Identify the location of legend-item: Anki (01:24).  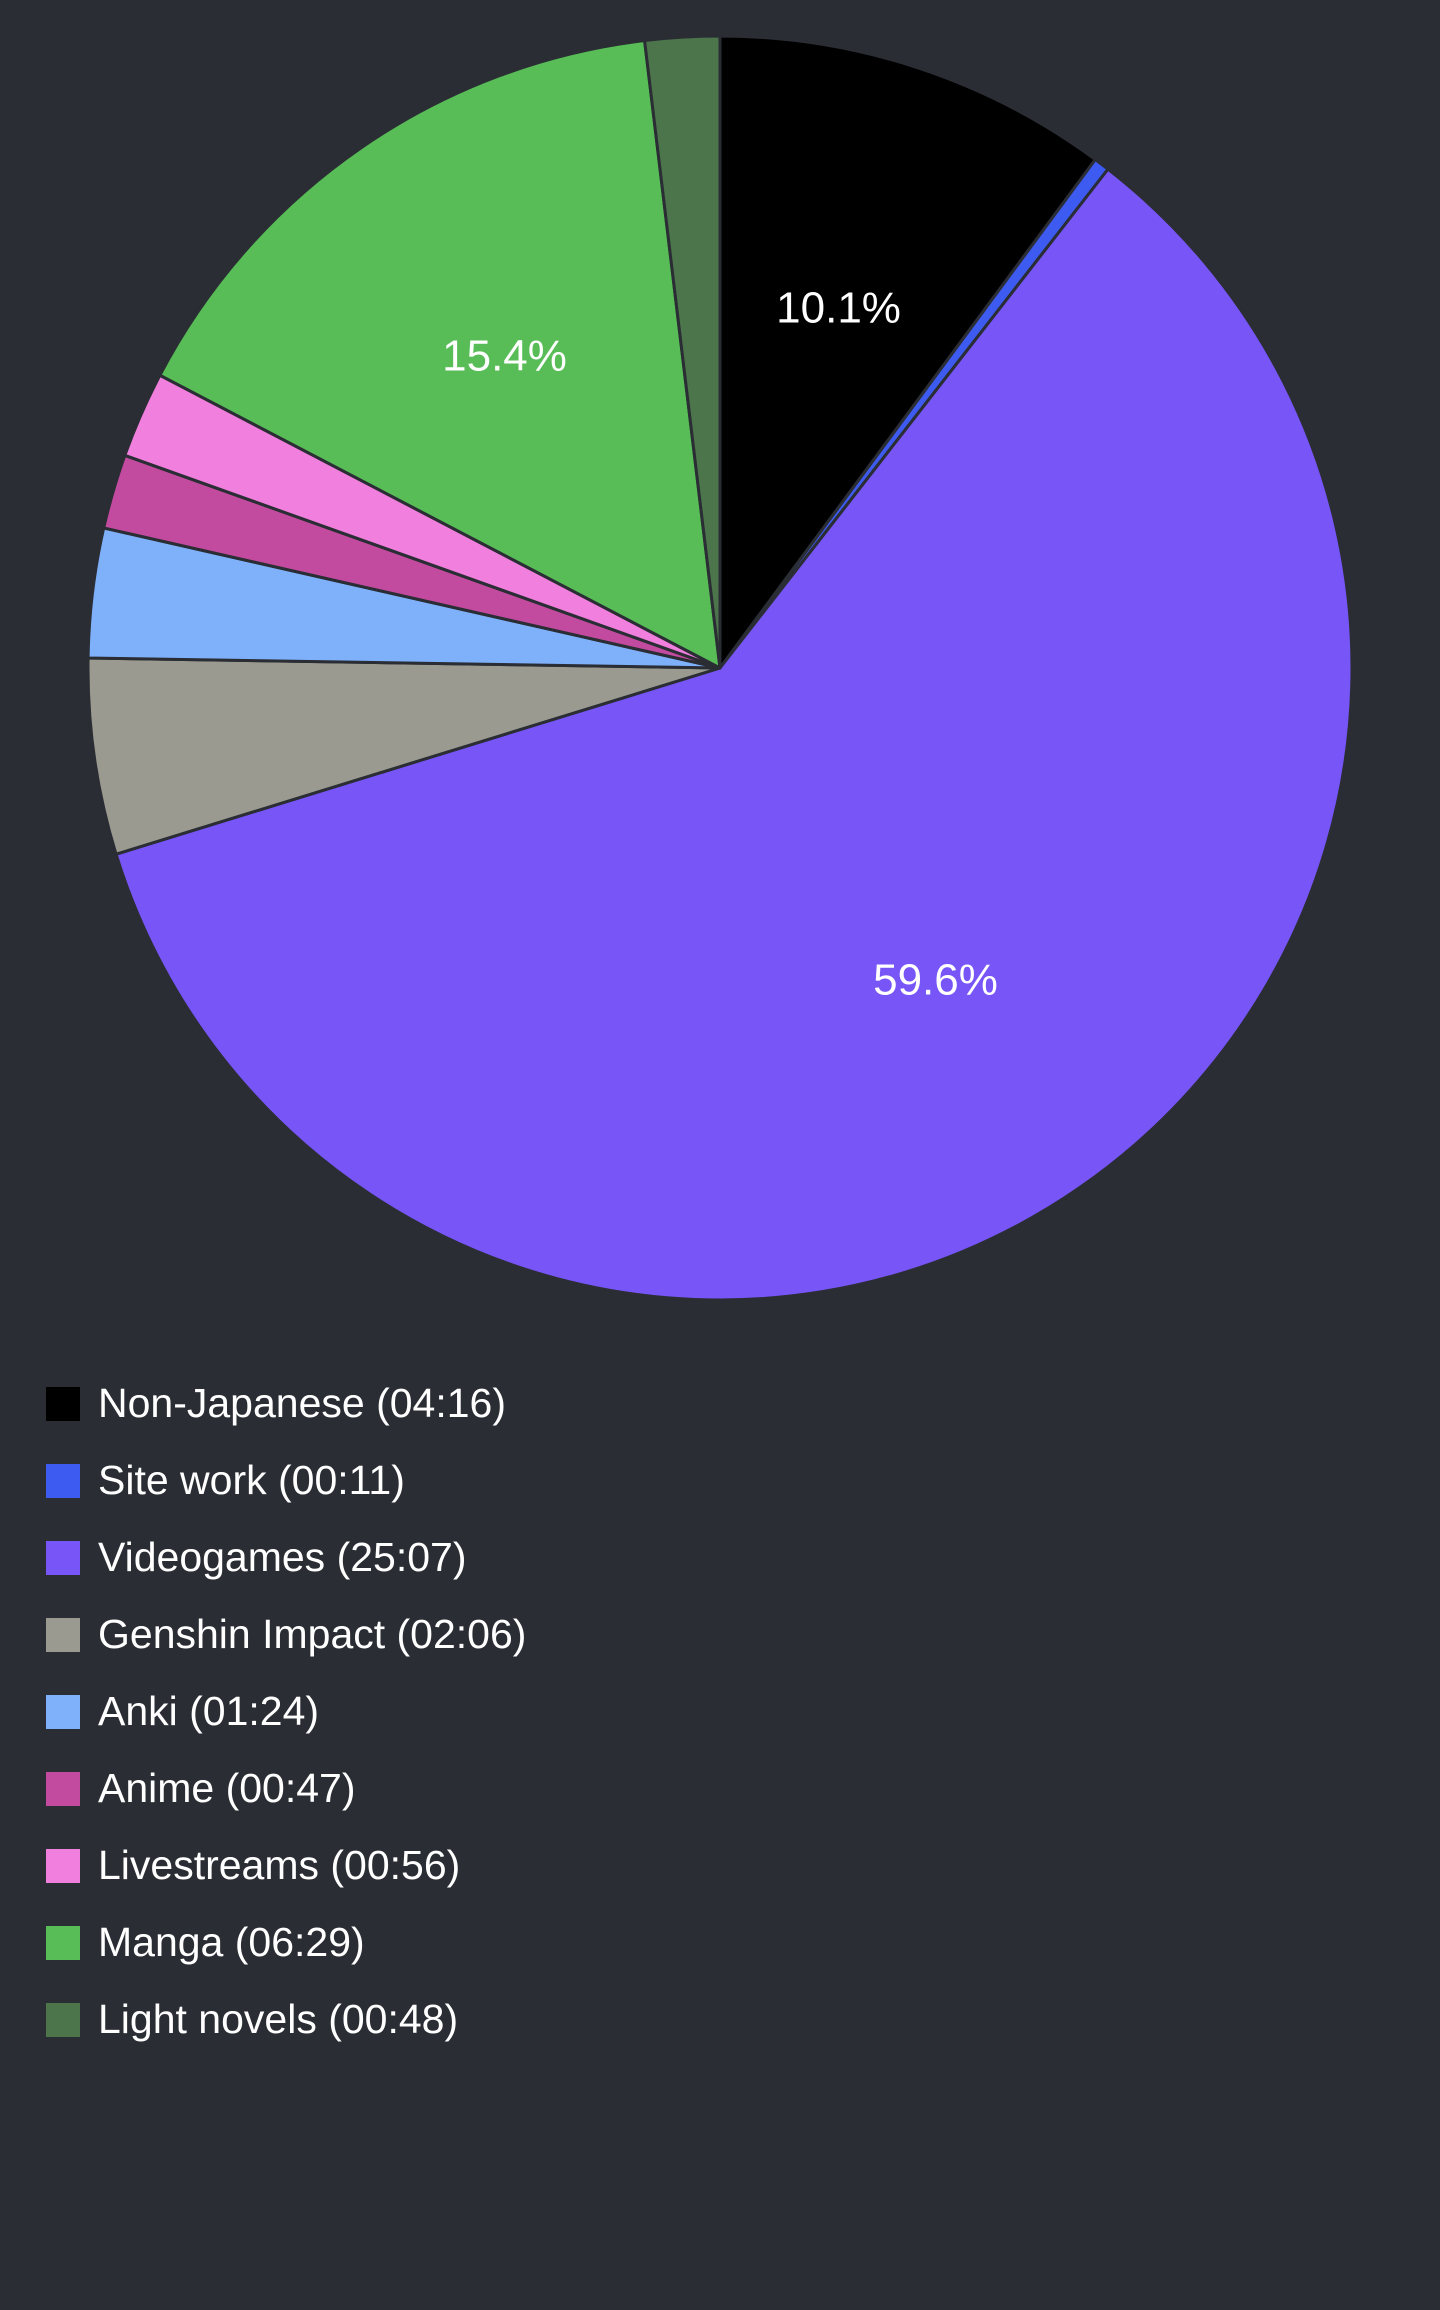
(286, 1711).